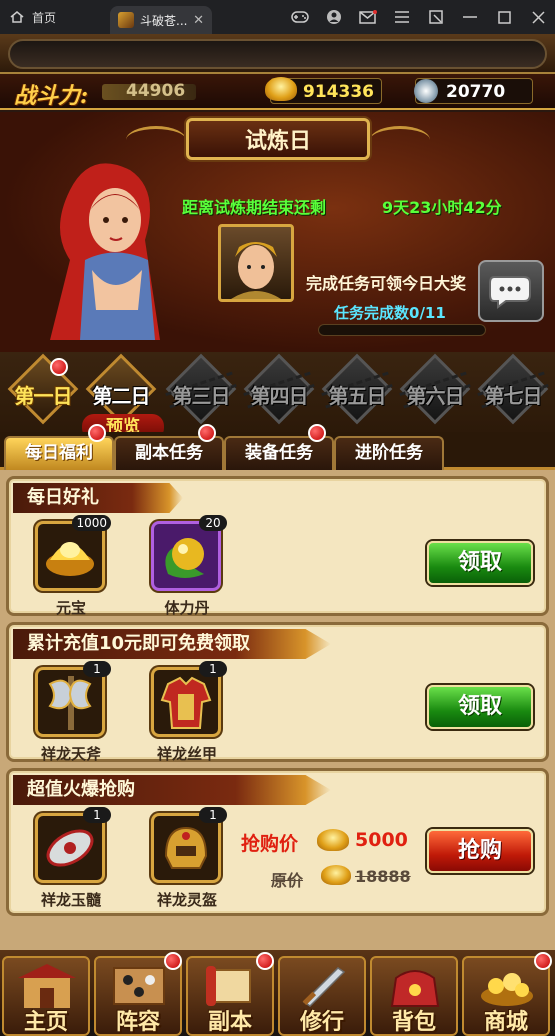 The width and height of the screenshot is (555, 1036). What do you see at coordinates (229, 1022) in the screenshot?
I see `nav-label: 副本` at bounding box center [229, 1022].